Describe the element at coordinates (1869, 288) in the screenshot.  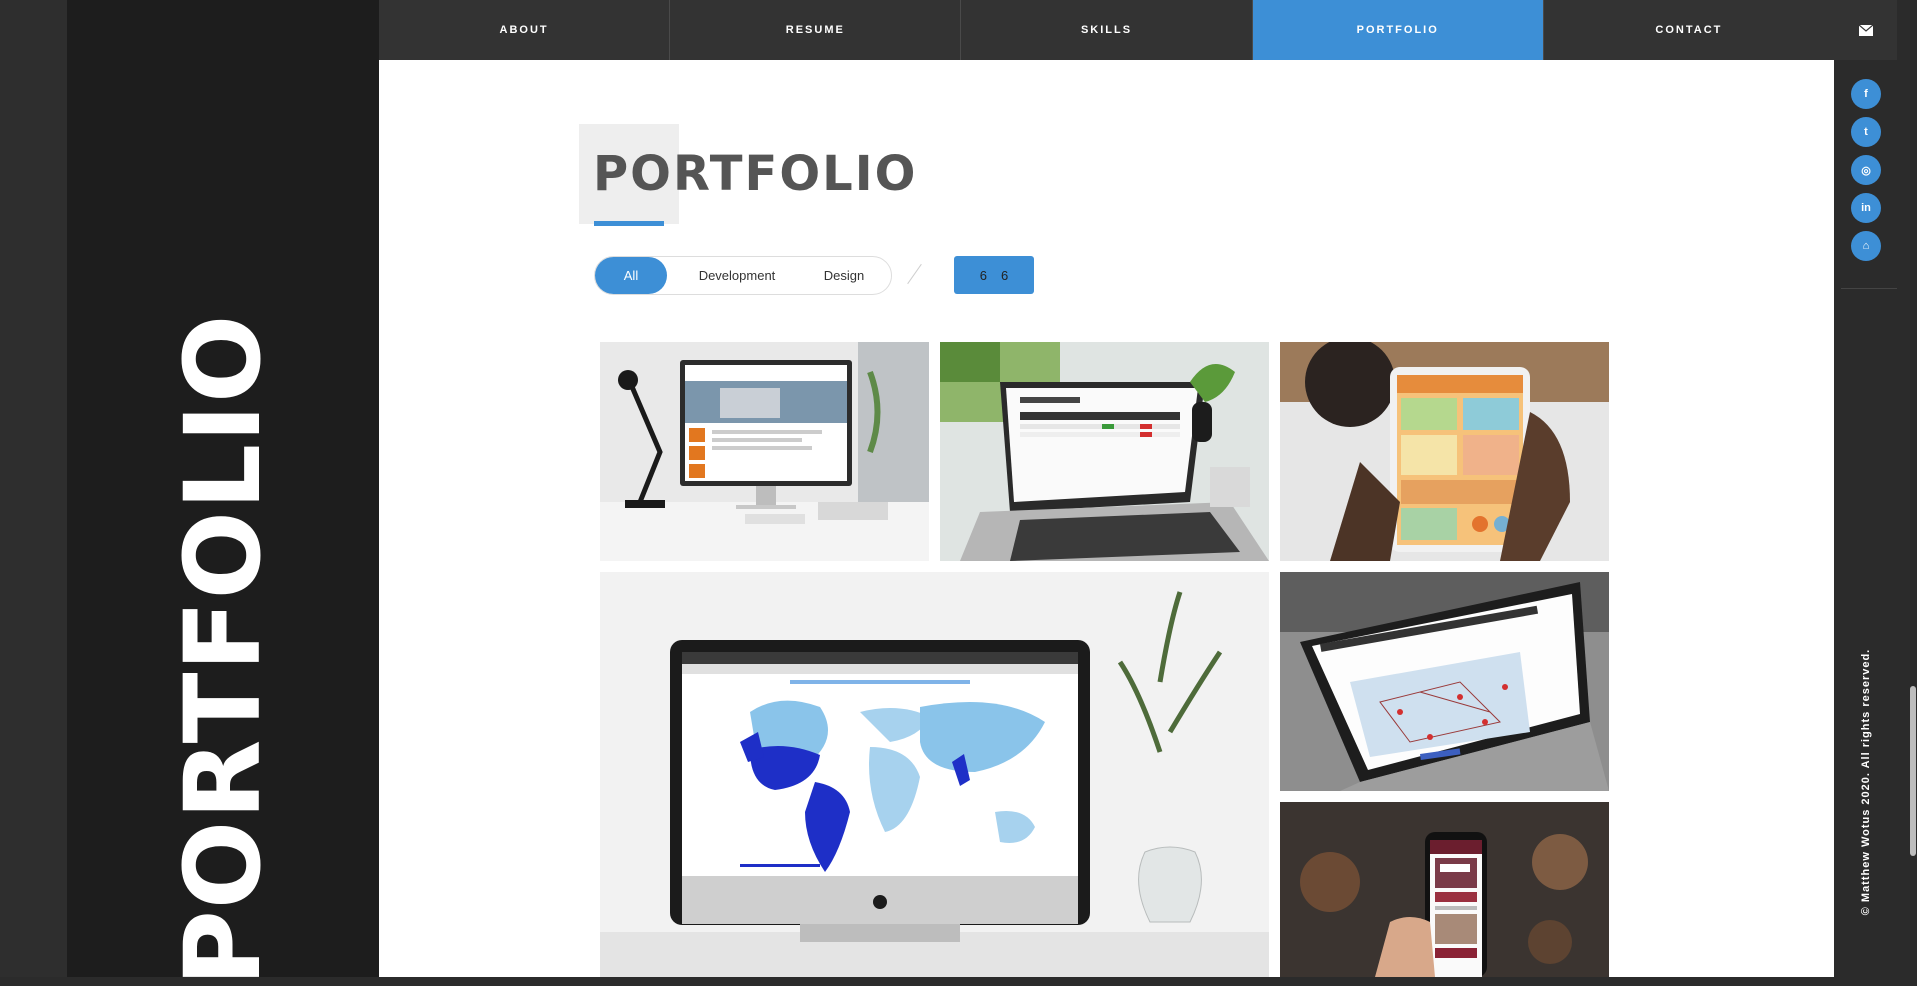
I see `social-divider` at that location.